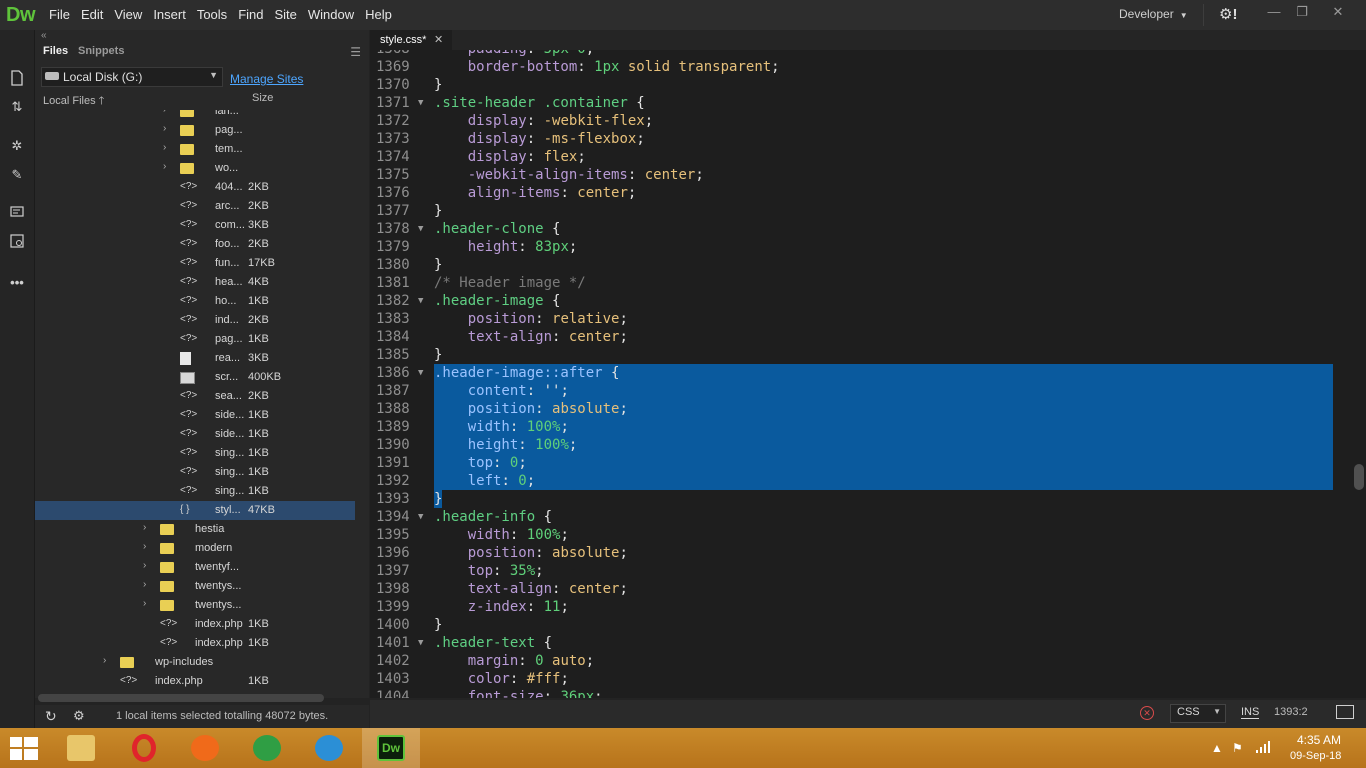 This screenshot has width=1366, height=768. What do you see at coordinates (195, 301) in the screenshot?
I see `file-item: <?> ho... 1KB` at bounding box center [195, 301].